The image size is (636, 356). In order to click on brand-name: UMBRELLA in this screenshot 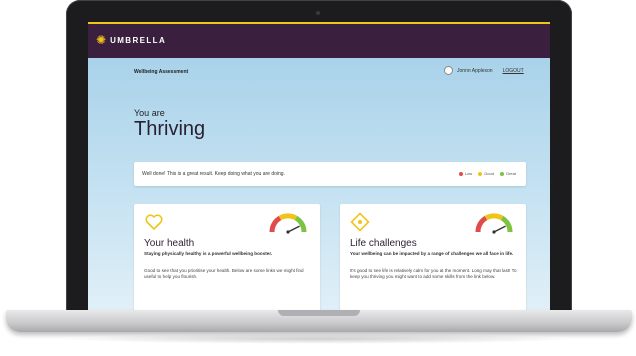, I will do `click(138, 40)`.